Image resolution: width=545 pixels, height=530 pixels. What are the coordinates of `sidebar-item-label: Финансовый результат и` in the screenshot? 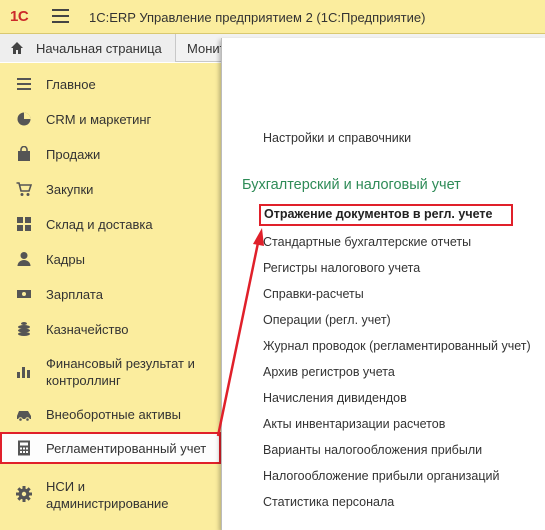 It's located at (120, 363).